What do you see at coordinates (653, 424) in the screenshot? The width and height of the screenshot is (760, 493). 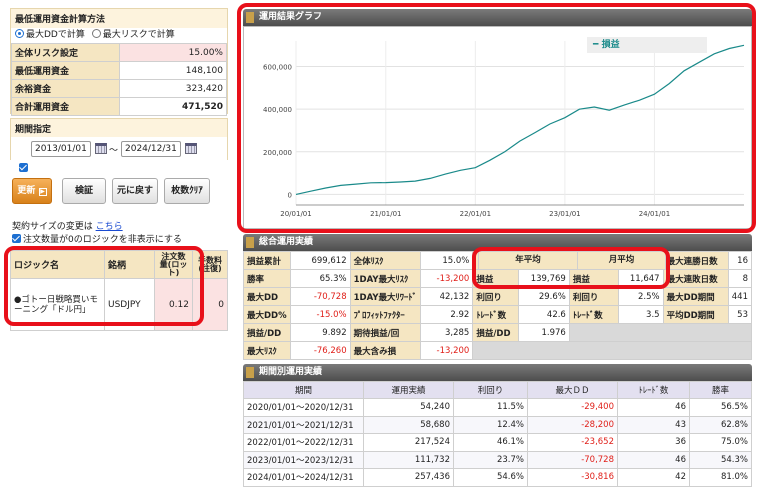 I see `periodic-cell: 43` at bounding box center [653, 424].